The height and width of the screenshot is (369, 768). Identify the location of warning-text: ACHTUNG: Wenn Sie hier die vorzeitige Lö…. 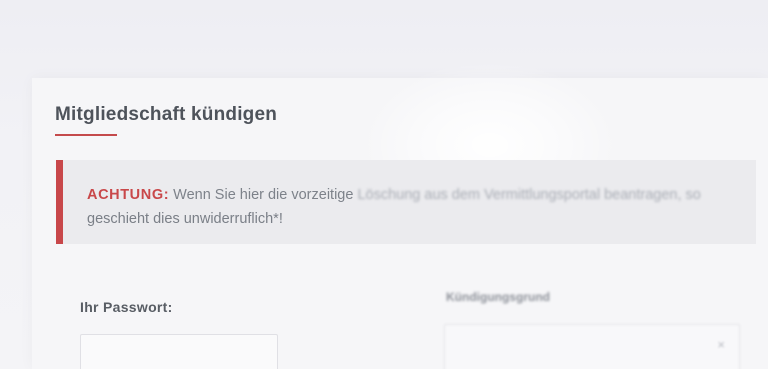
(417, 207).